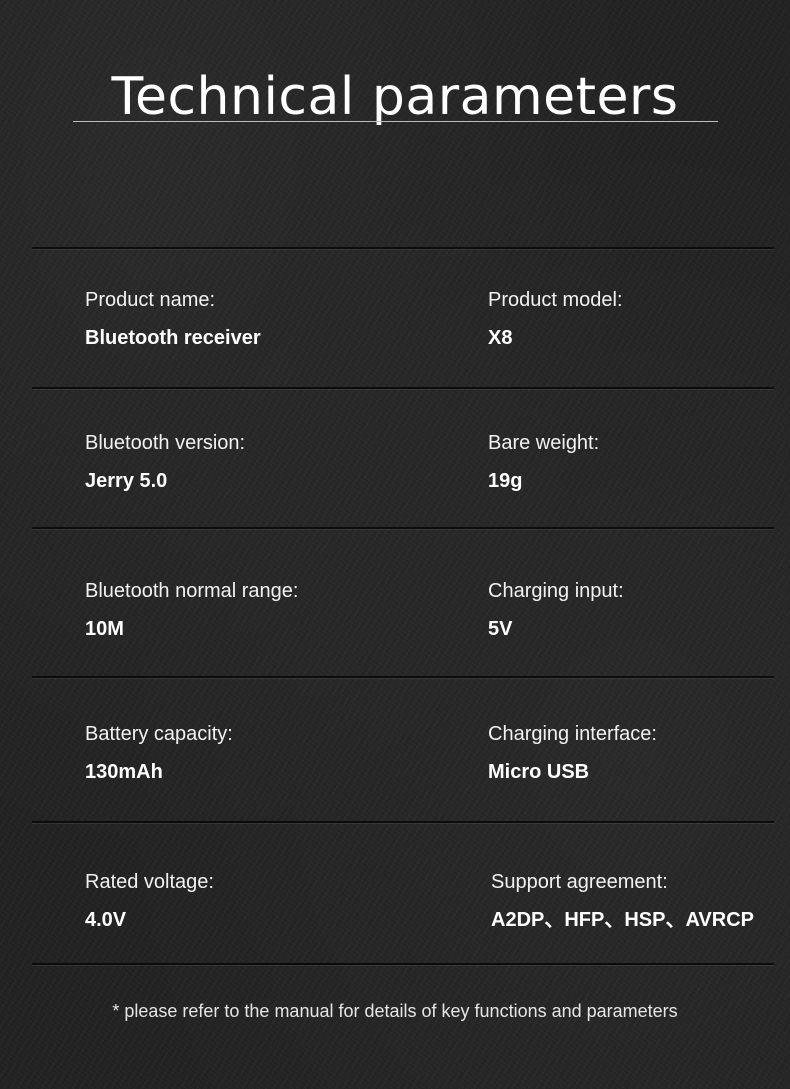 The image size is (790, 1089). What do you see at coordinates (579, 882) in the screenshot?
I see `spec-label: Support agreement:` at bounding box center [579, 882].